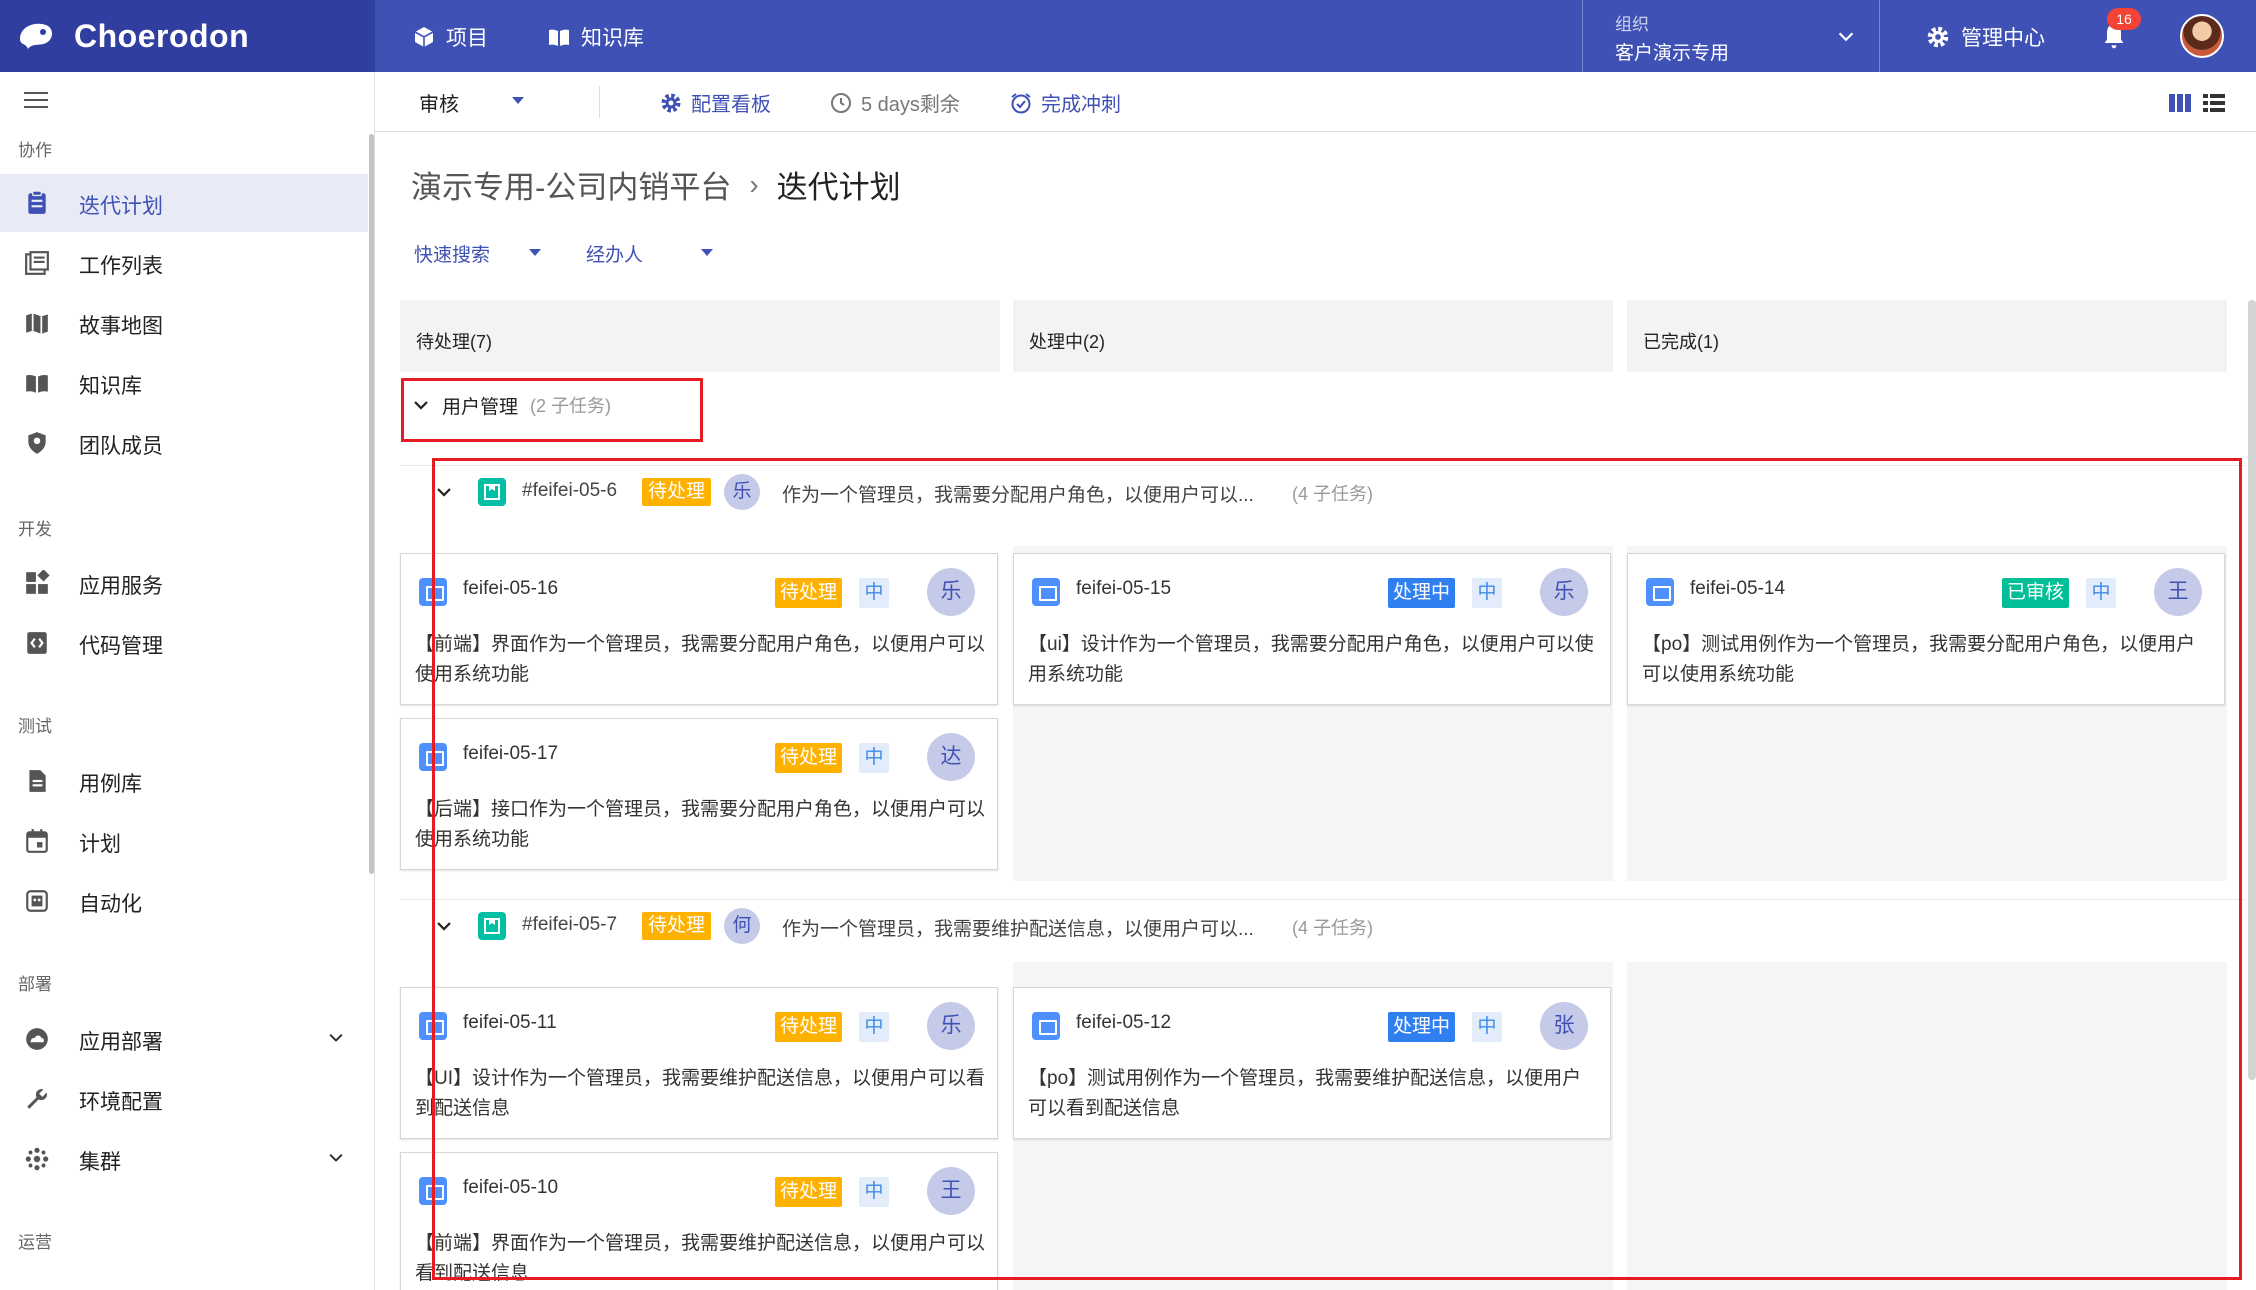 Image resolution: width=2256 pixels, height=1290 pixels. I want to click on shield-icon, so click(37, 443).